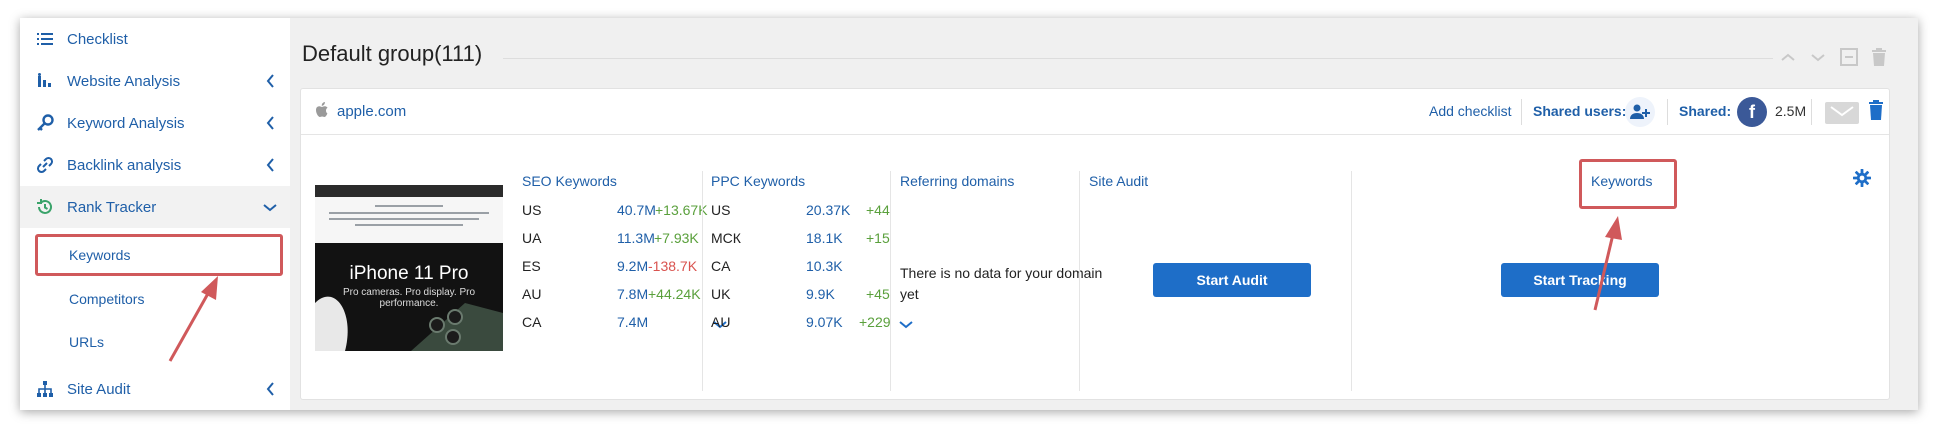 Image resolution: width=1938 pixels, height=430 pixels. Describe the element at coordinates (126, 123) in the screenshot. I see `sidebar-item-label: Keyword Analysis` at that location.